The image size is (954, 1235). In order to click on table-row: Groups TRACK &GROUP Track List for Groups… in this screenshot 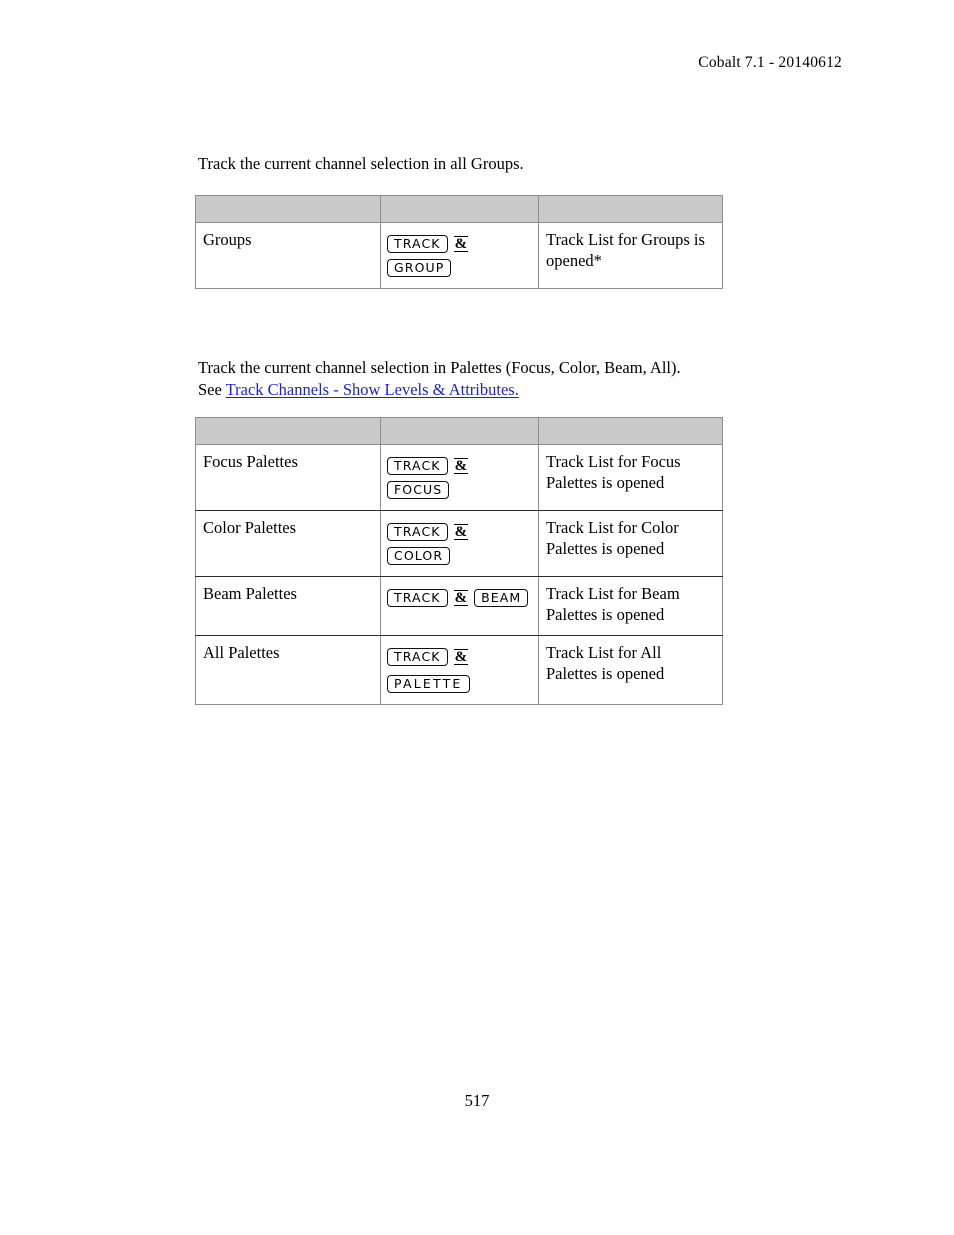, I will do `click(459, 255)`.